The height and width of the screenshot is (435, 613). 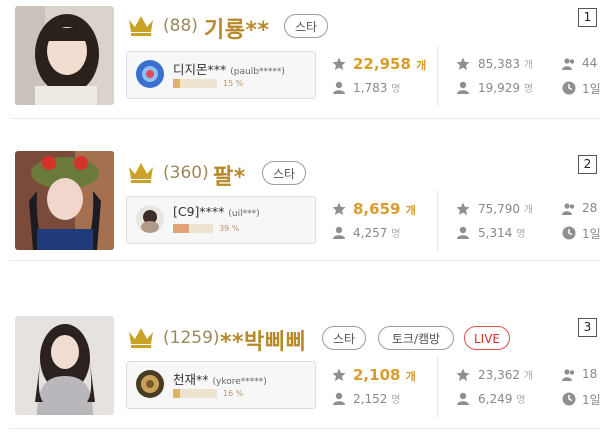 I want to click on top-streamer-box: 디지몬*** (paulb*****) 15 %, so click(x=221, y=75).